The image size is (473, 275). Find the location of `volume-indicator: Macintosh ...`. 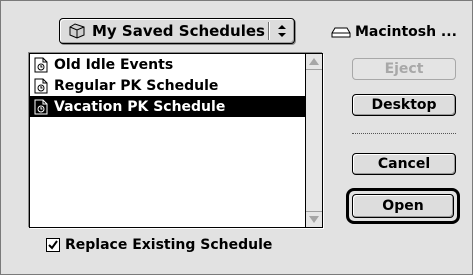

volume-indicator: Macintosh ... is located at coordinates (394, 32).